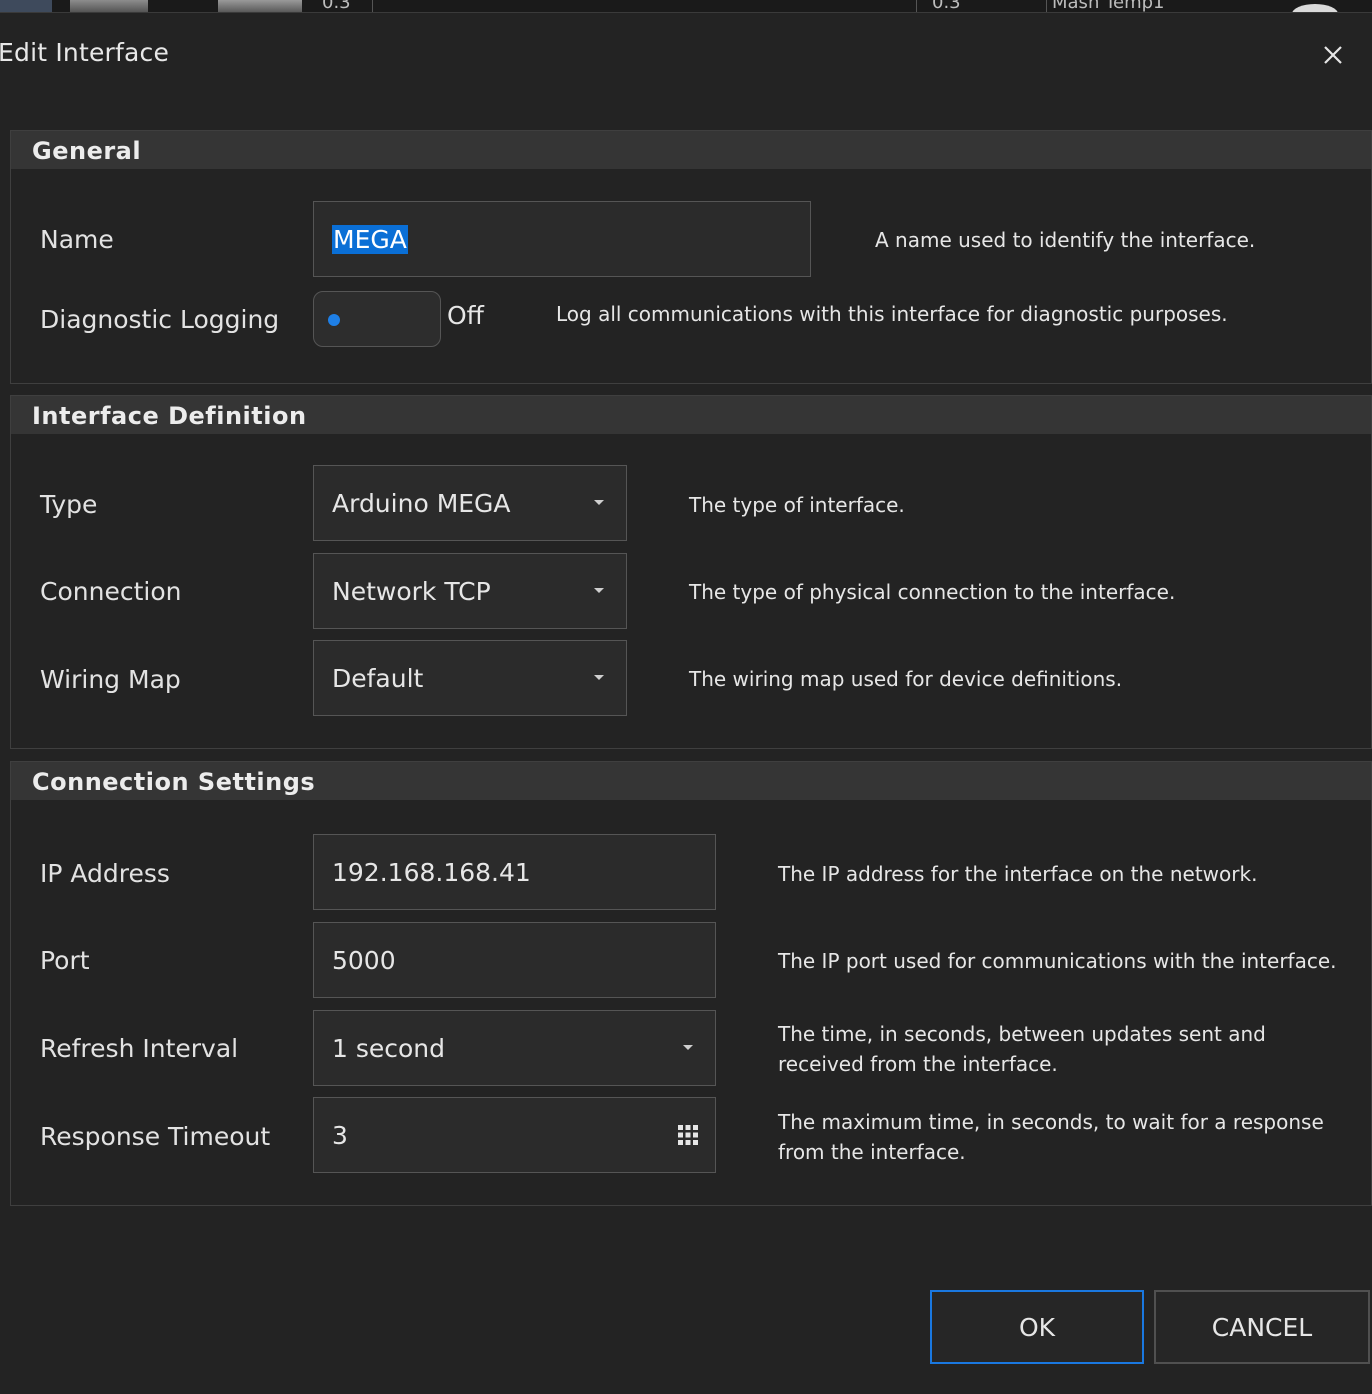 Image resolution: width=1372 pixels, height=1394 pixels. I want to click on response-timeout-value: 3, so click(340, 1135).